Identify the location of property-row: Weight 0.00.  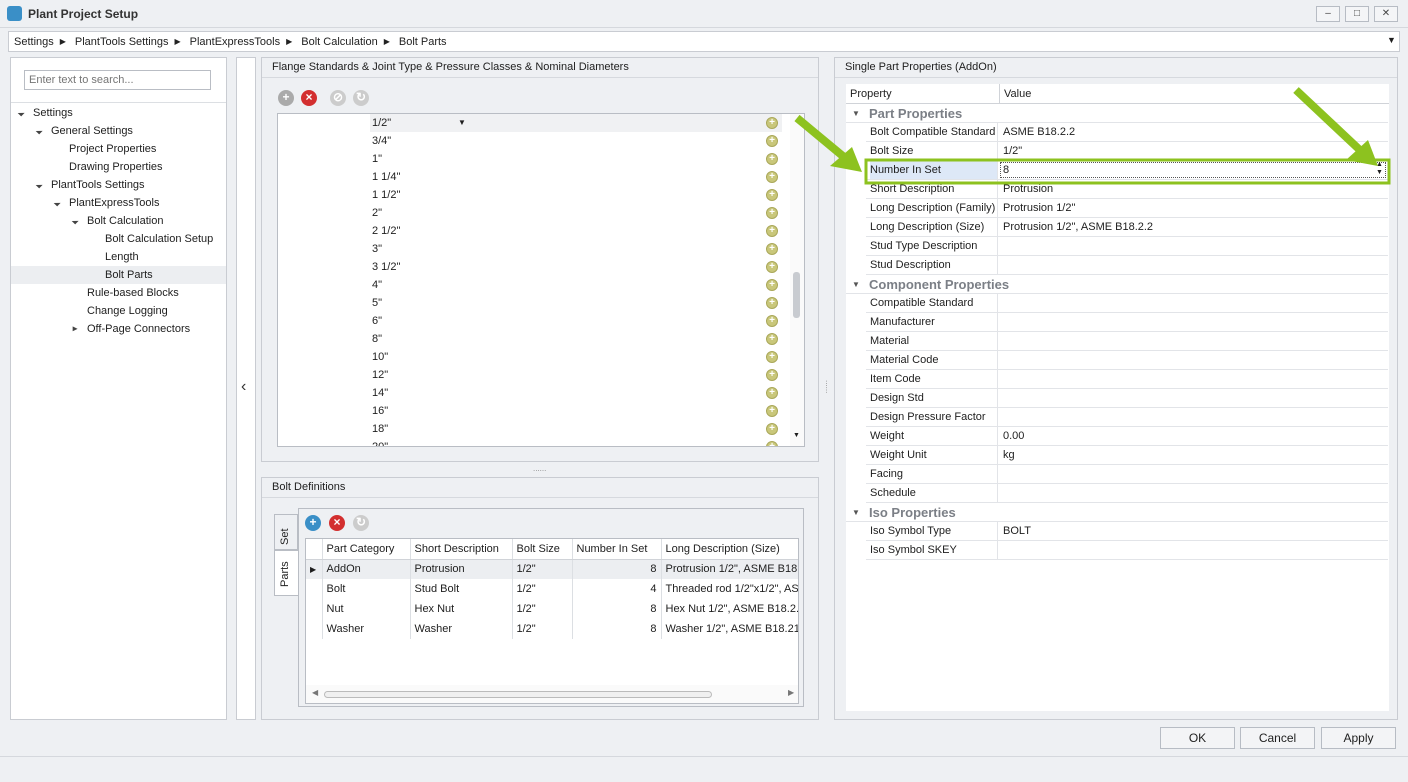
(1127, 436).